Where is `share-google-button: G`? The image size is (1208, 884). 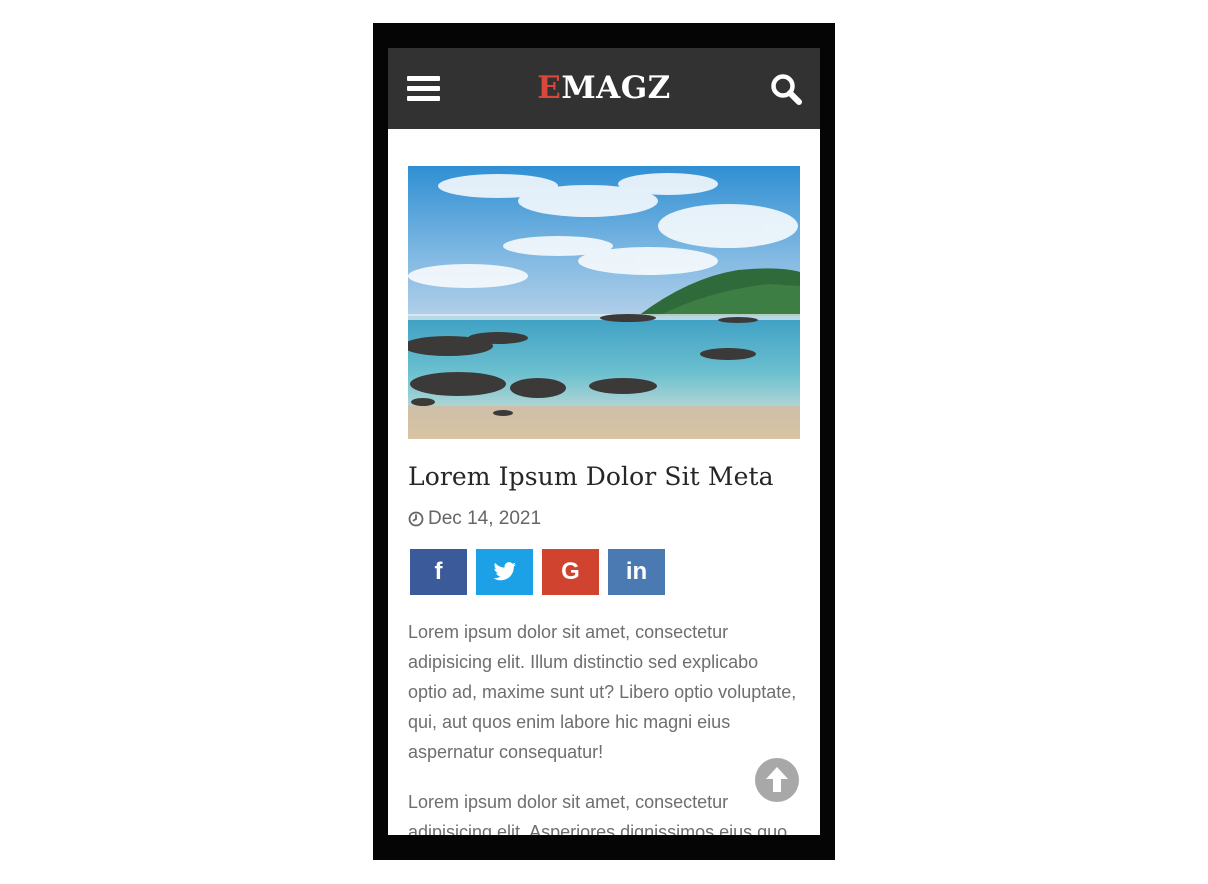 share-google-button: G is located at coordinates (570, 572).